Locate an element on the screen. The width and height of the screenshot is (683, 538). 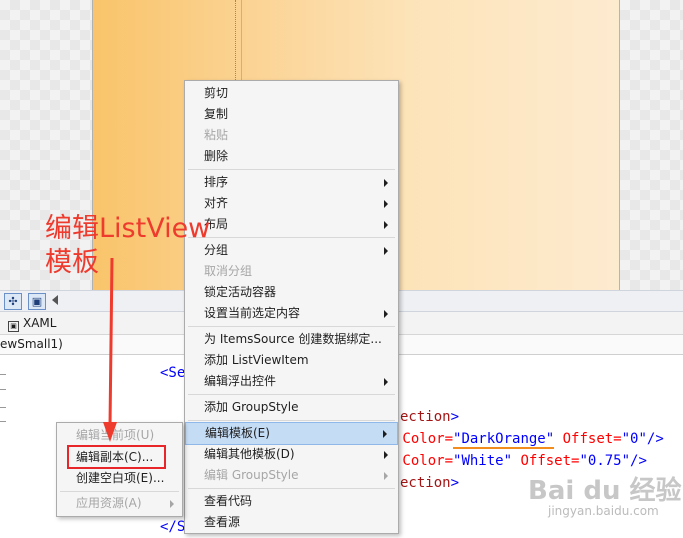
annotation-arrow-head is located at coordinates (110, 432).